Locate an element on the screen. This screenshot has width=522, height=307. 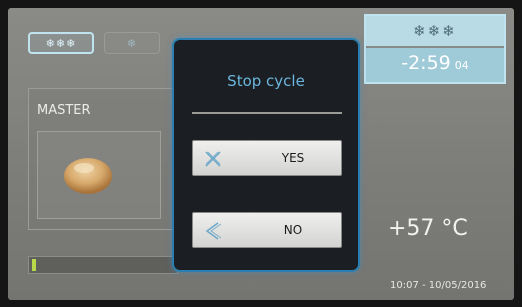
date-time: 10:07 - 10/05/2016 is located at coordinates (438, 285).